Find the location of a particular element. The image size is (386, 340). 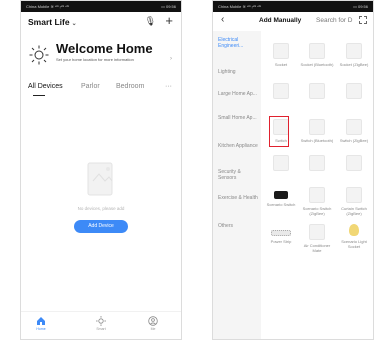

device-socket: Socket is located at coordinates (281, 55).